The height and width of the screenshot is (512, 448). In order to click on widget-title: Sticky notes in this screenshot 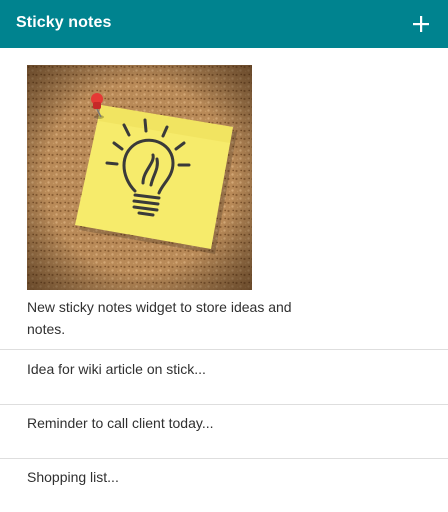, I will do `click(64, 22)`.